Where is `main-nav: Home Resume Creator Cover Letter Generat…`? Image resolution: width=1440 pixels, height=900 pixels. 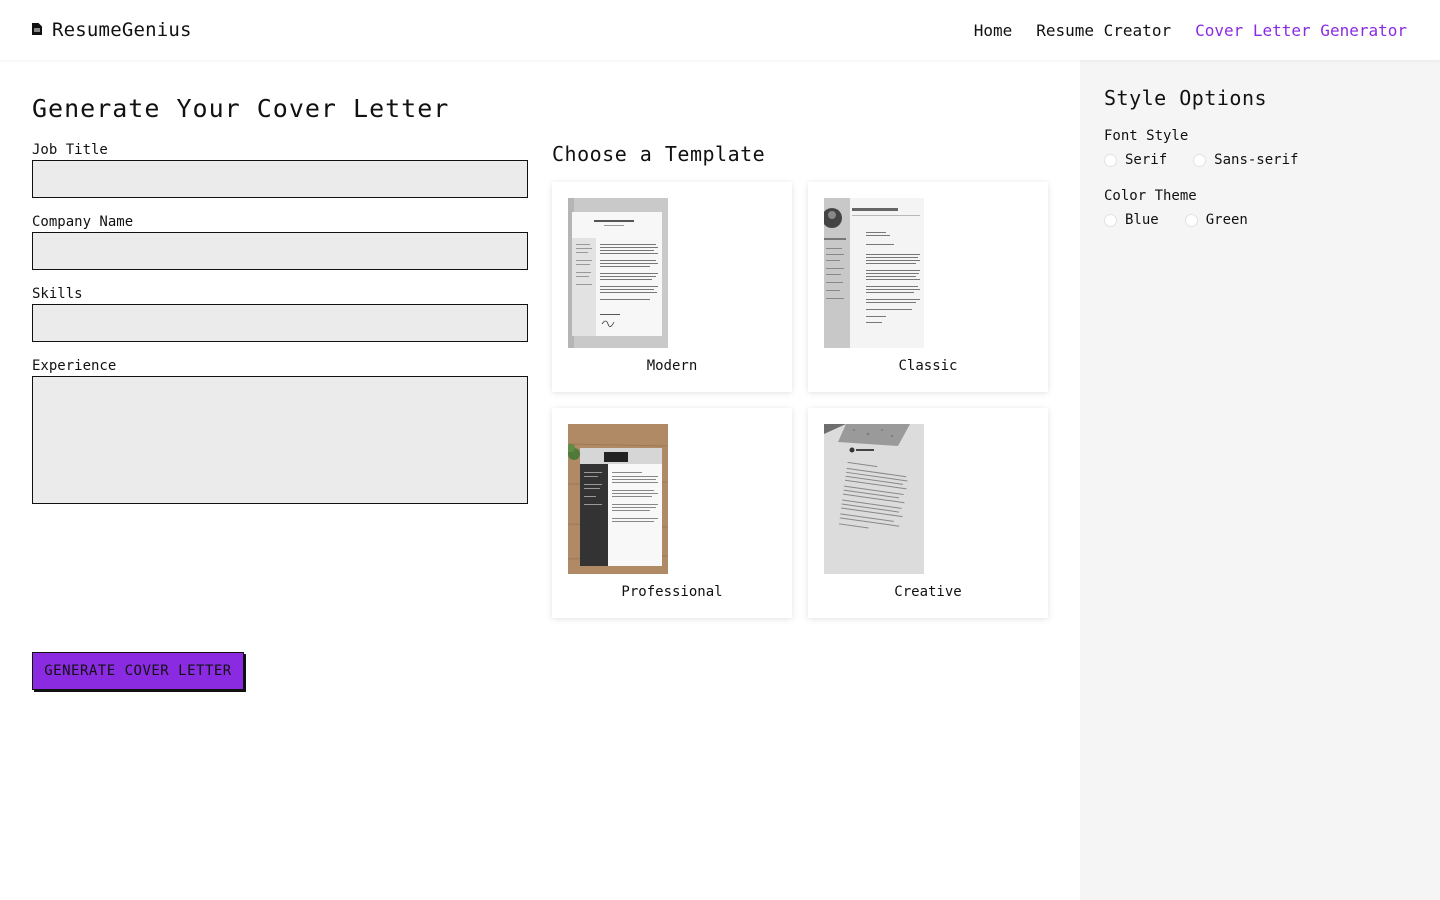 main-nav: Home Resume Creator Cover Letter Generat… is located at coordinates (1190, 30).